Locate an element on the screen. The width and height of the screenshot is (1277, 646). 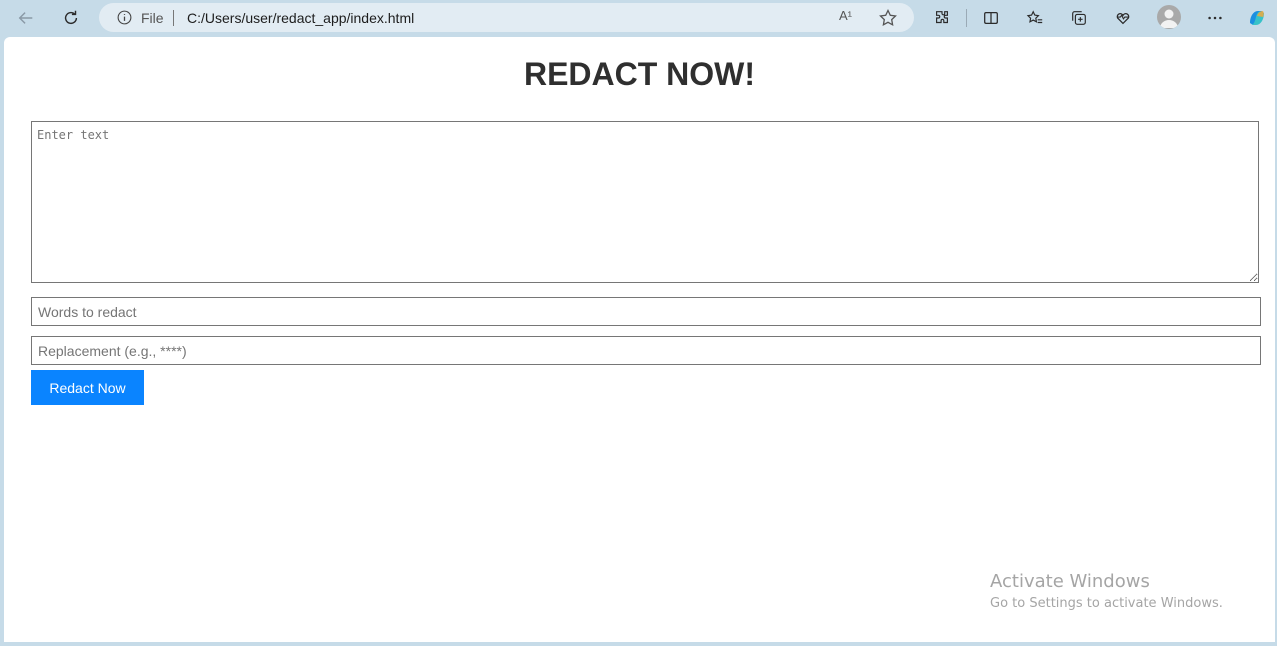
watermark-subtitle: Go to Settings to activate Windows. is located at coordinates (1106, 603).